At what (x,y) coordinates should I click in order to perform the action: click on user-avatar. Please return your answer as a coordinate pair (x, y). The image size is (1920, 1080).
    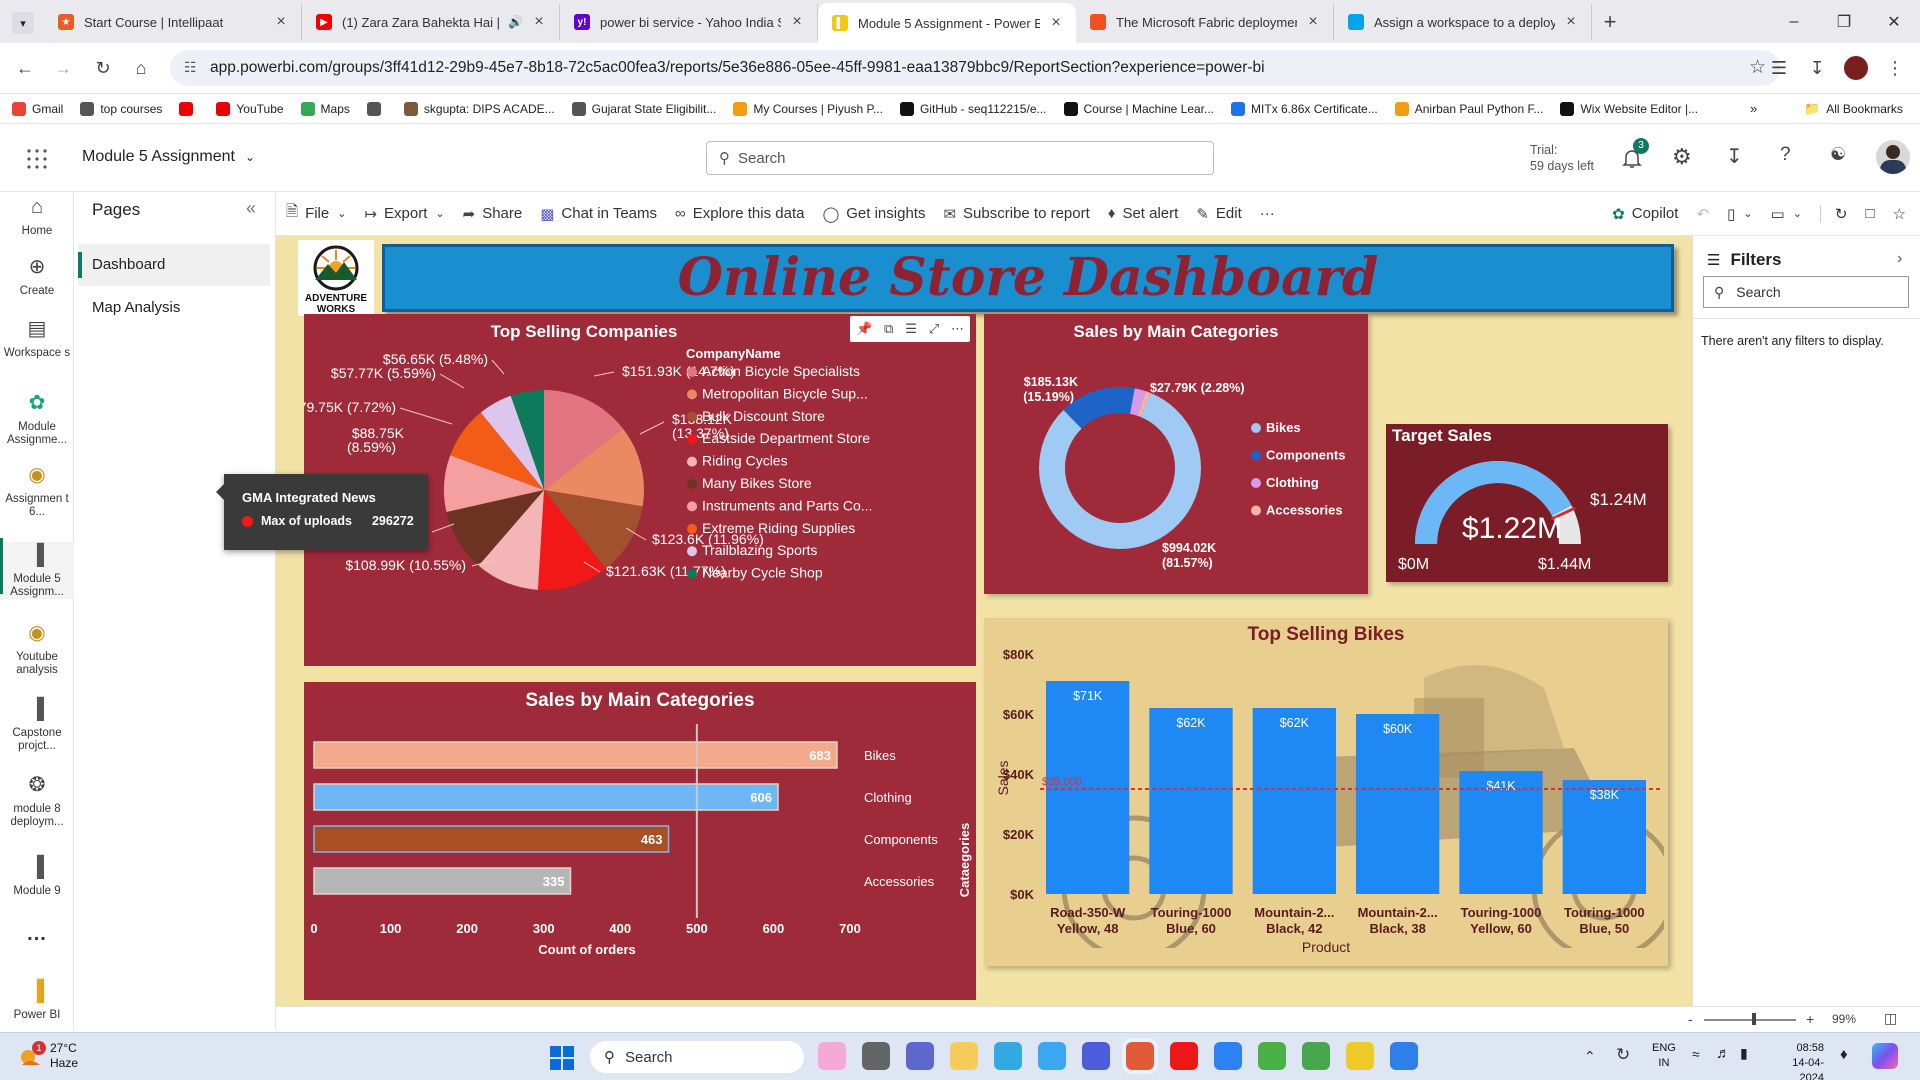
    Looking at the image, I should click on (1893, 157).